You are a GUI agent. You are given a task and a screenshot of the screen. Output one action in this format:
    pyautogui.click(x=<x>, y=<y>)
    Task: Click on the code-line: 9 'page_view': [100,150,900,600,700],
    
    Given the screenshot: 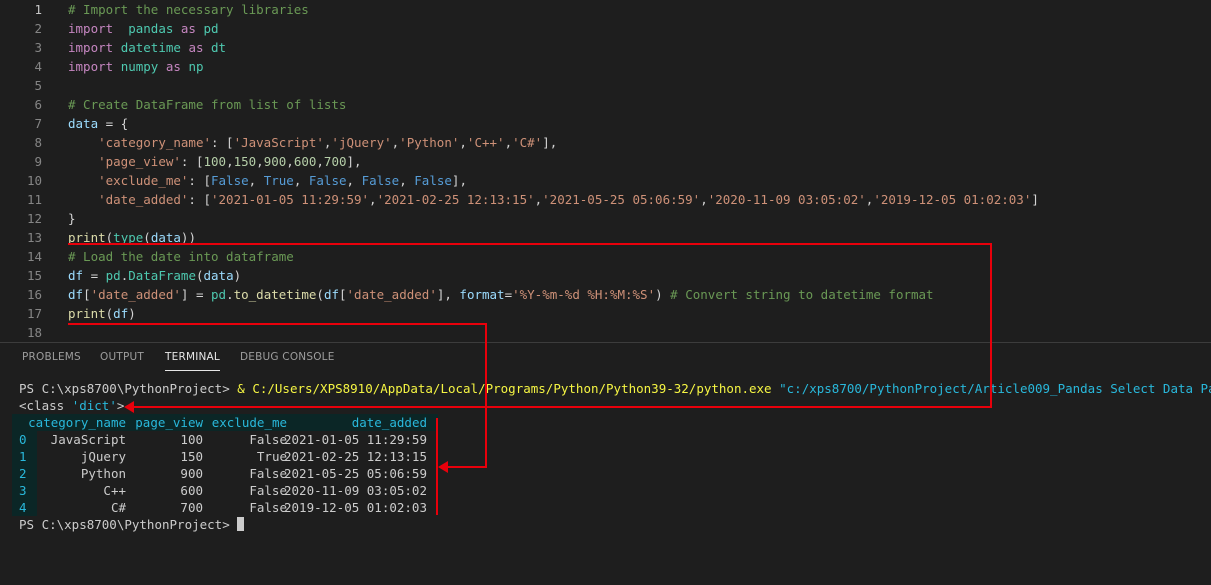 What is the action you would take?
    pyautogui.click(x=605, y=161)
    